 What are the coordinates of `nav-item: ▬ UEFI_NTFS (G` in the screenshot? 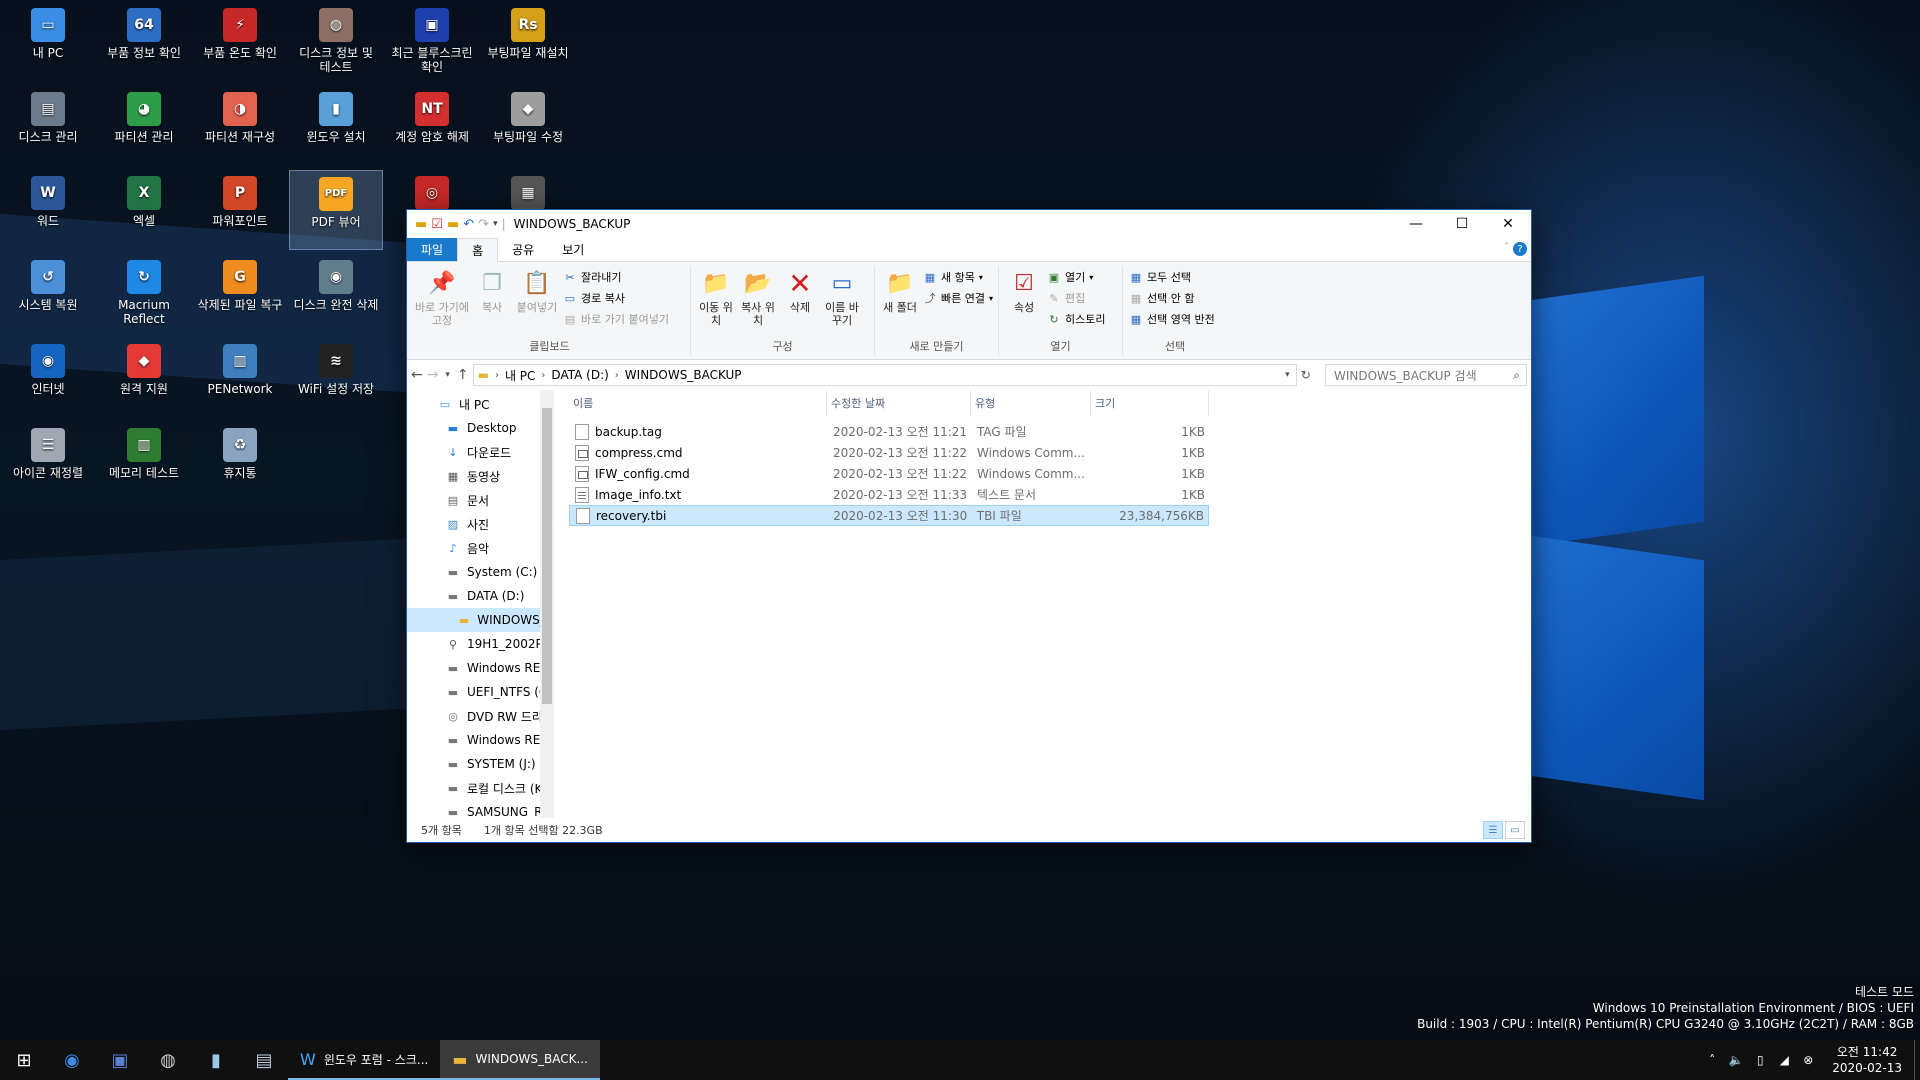 It's located at (480, 692).